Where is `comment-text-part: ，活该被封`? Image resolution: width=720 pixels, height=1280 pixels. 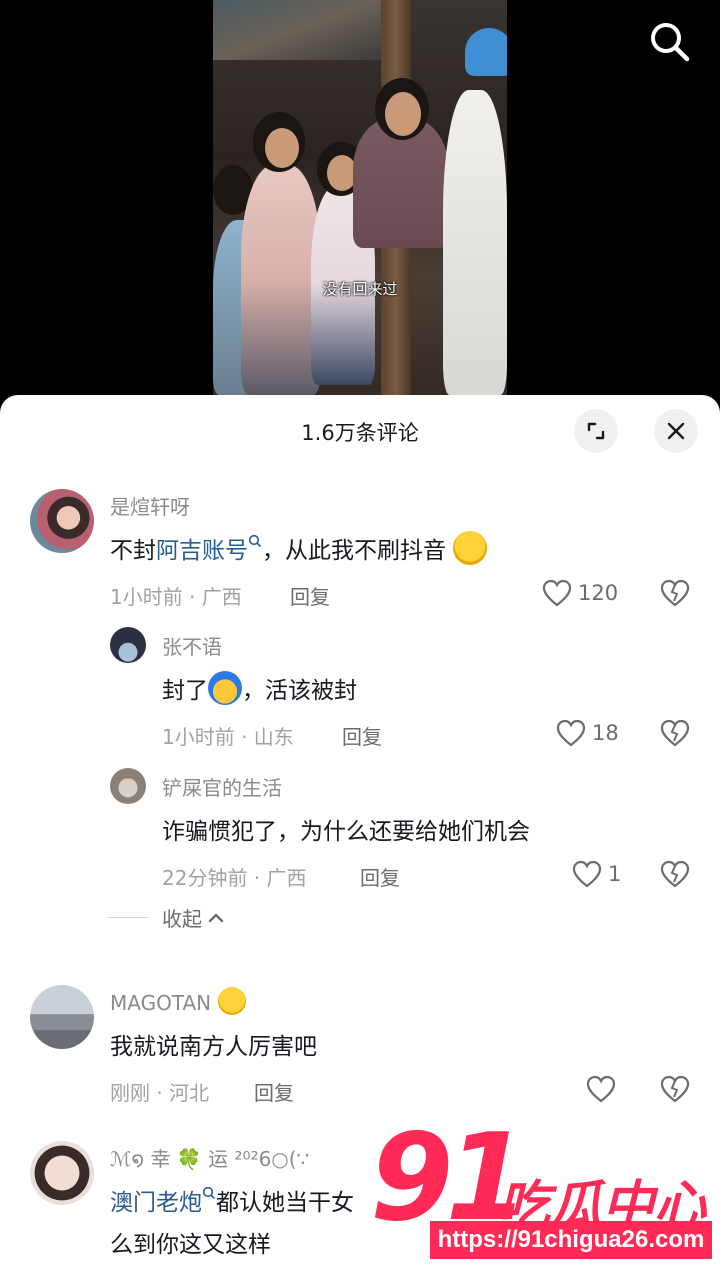 comment-text-part: ，活该被封 is located at coordinates (299, 691).